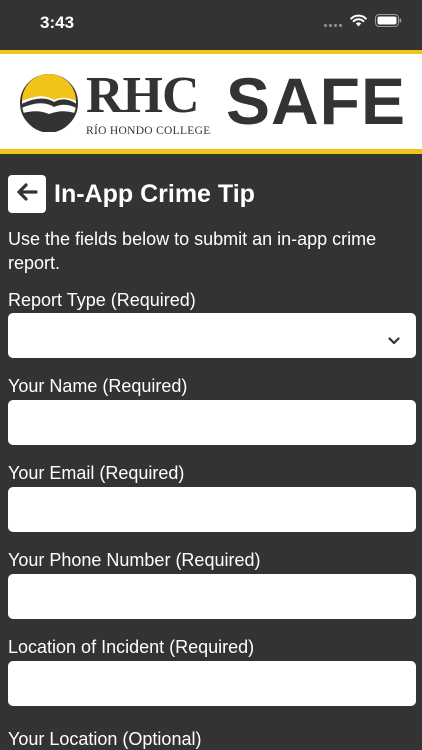 The height and width of the screenshot is (750, 422). I want to click on name-input, so click(212, 422).